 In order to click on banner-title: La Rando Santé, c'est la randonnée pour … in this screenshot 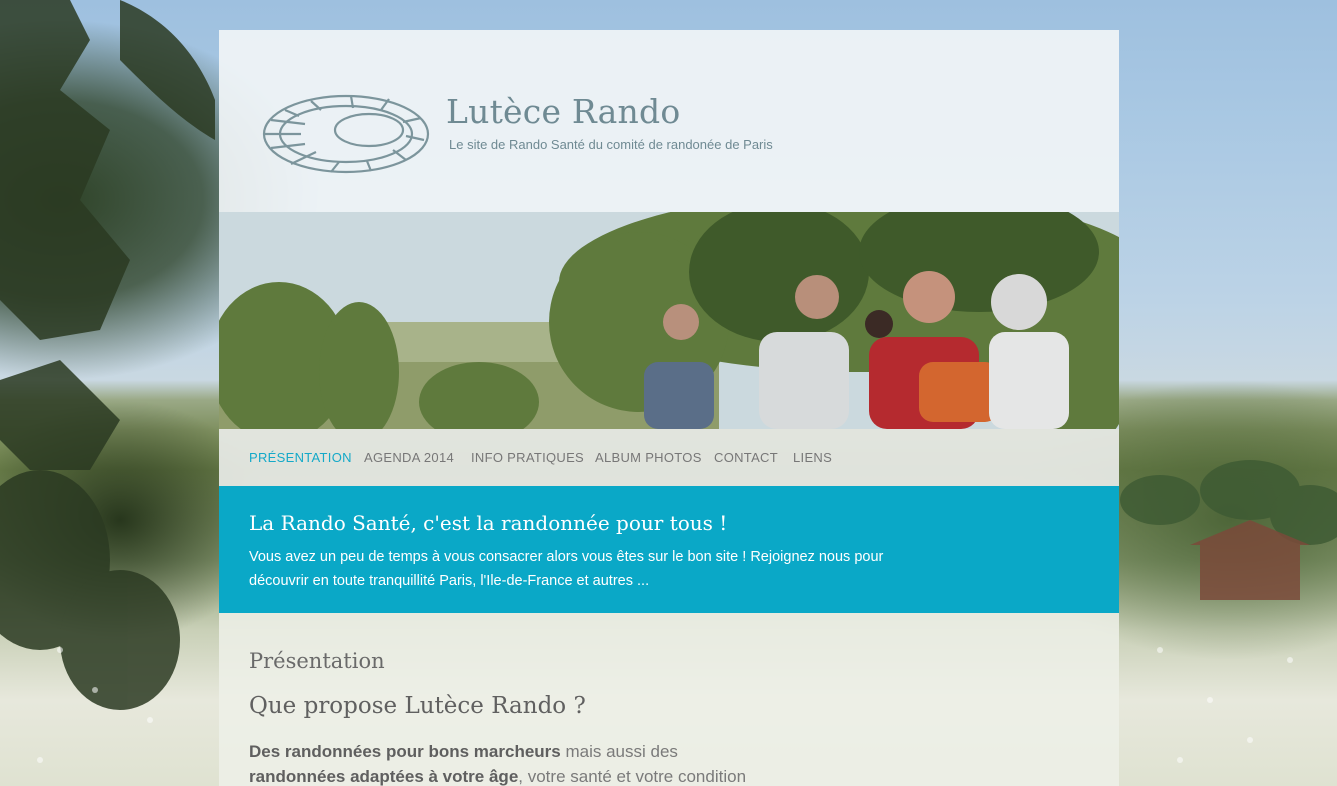, I will do `click(488, 523)`.